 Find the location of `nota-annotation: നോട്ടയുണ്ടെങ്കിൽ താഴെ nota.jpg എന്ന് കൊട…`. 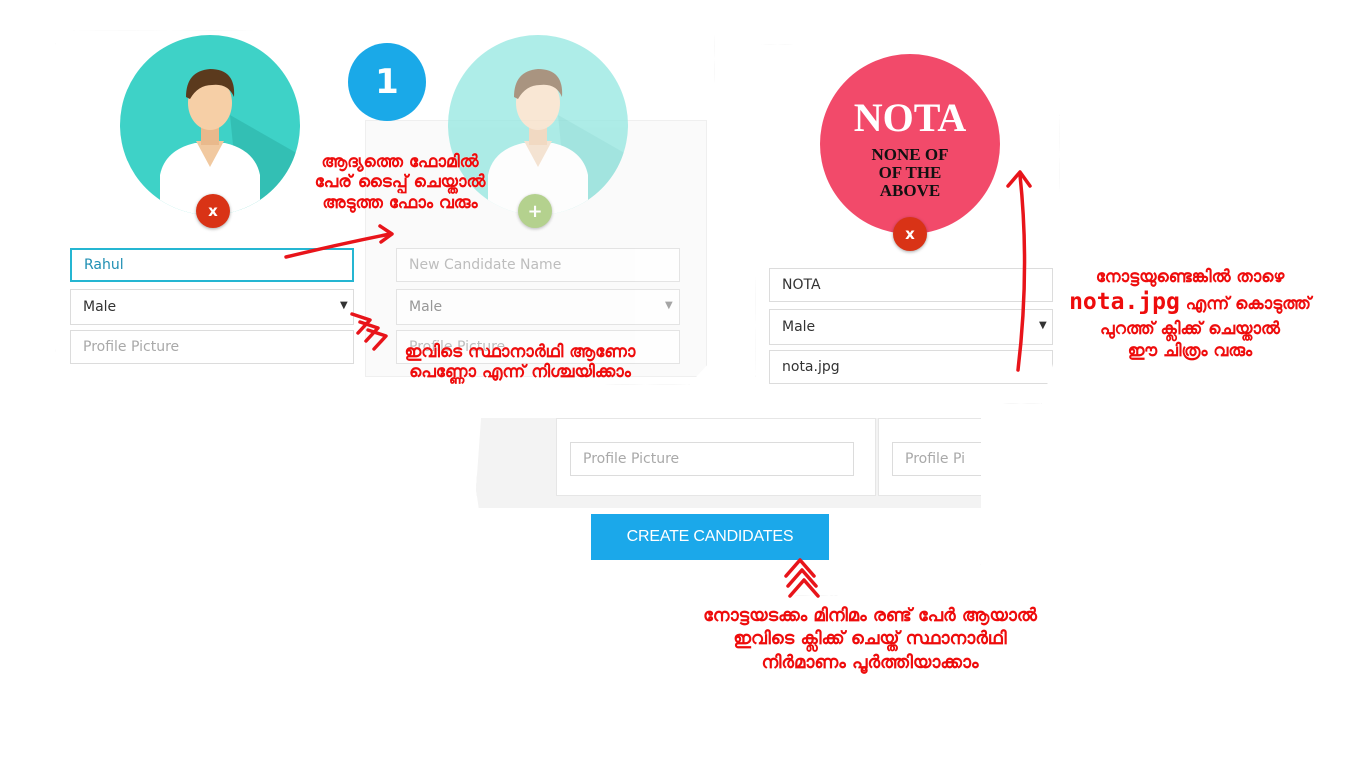

nota-annotation: നോട്ടയുണ്ടെങ്കിൽ താഴെ nota.jpg എന്ന് കൊട… is located at coordinates (1190, 314).